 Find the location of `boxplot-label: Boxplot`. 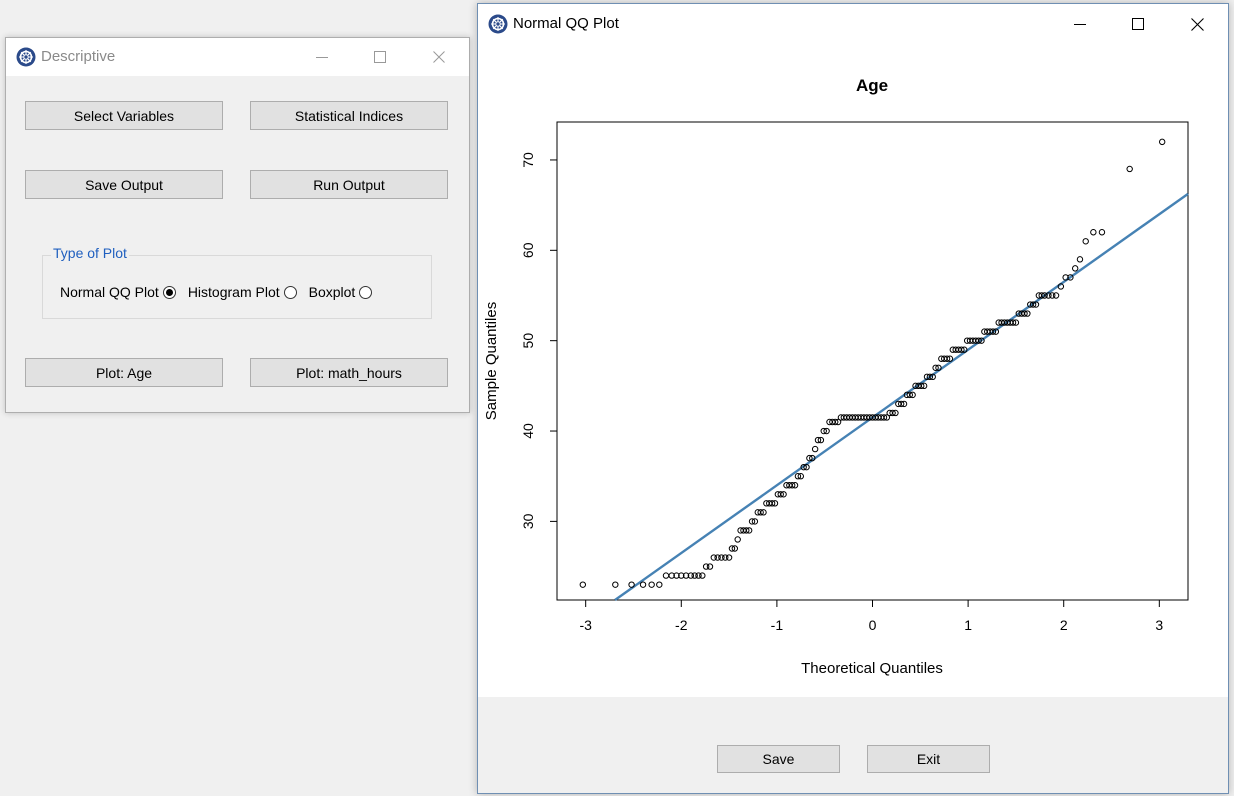

boxplot-label: Boxplot is located at coordinates (332, 292).